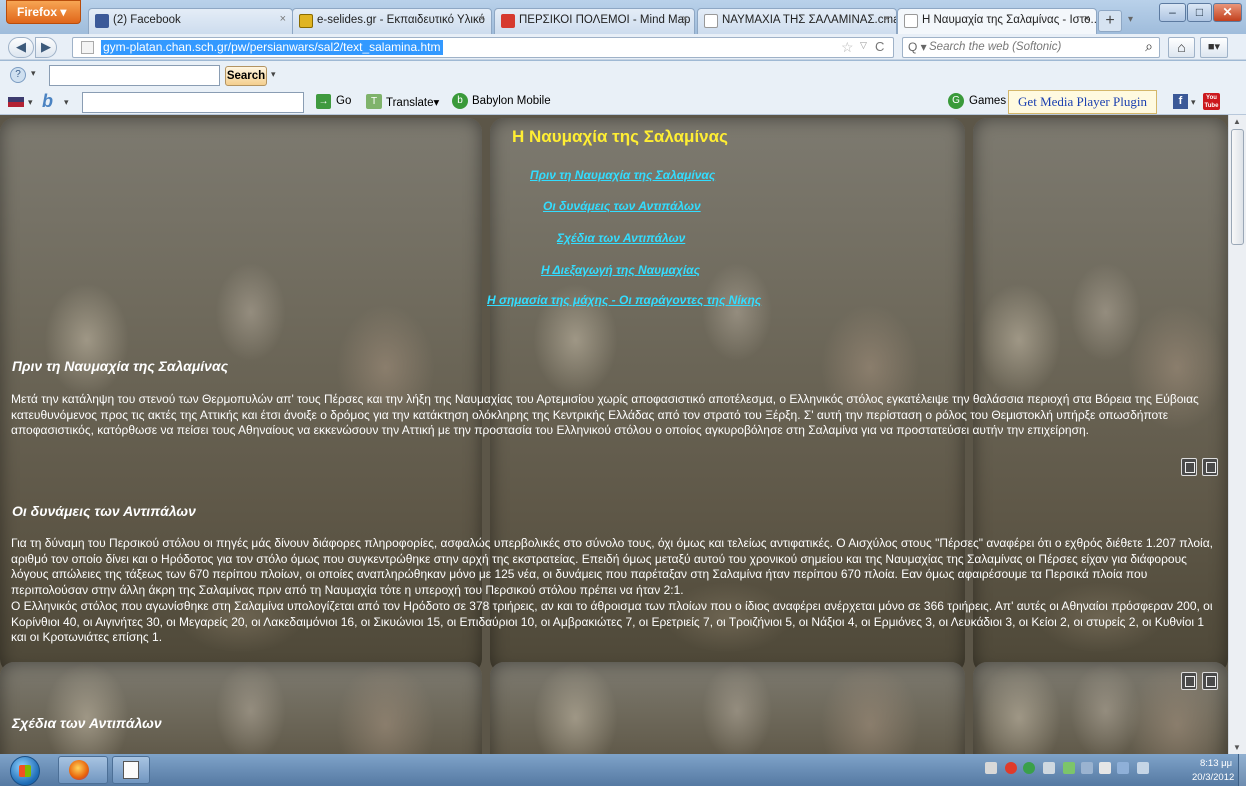  I want to click on window-maximize-button: □, so click(1199, 12).